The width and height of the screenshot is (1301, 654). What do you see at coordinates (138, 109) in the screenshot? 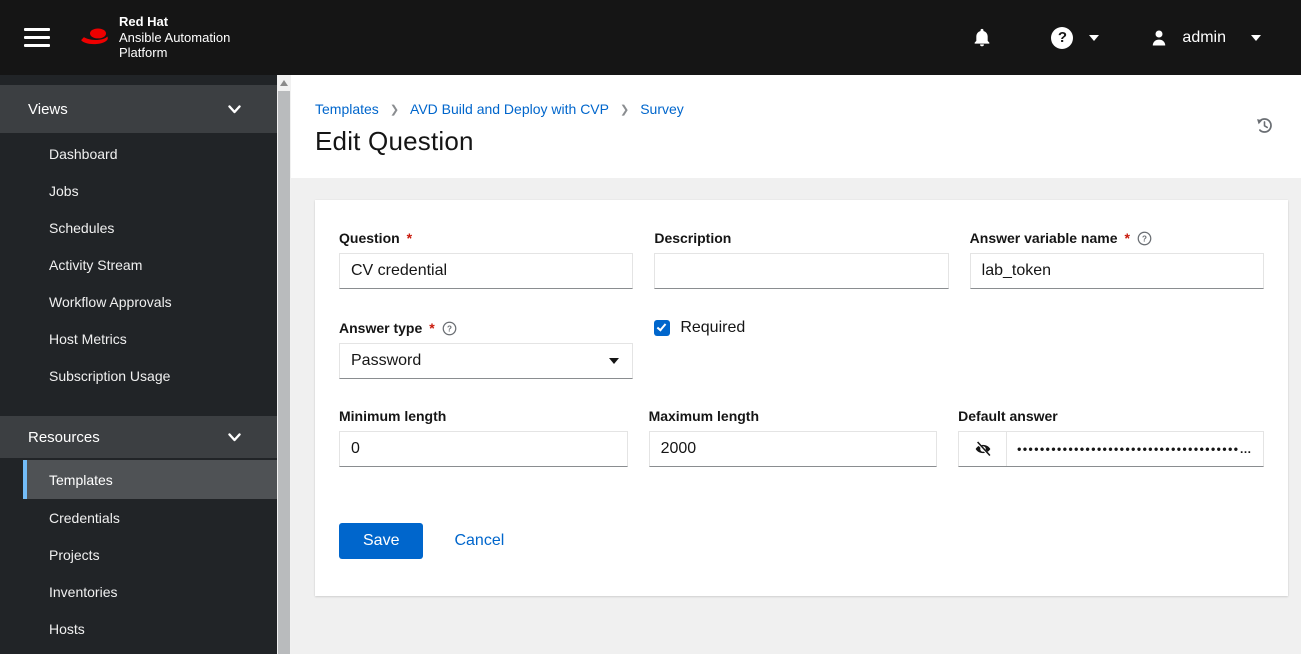
I see `nav-section-views: Views` at bounding box center [138, 109].